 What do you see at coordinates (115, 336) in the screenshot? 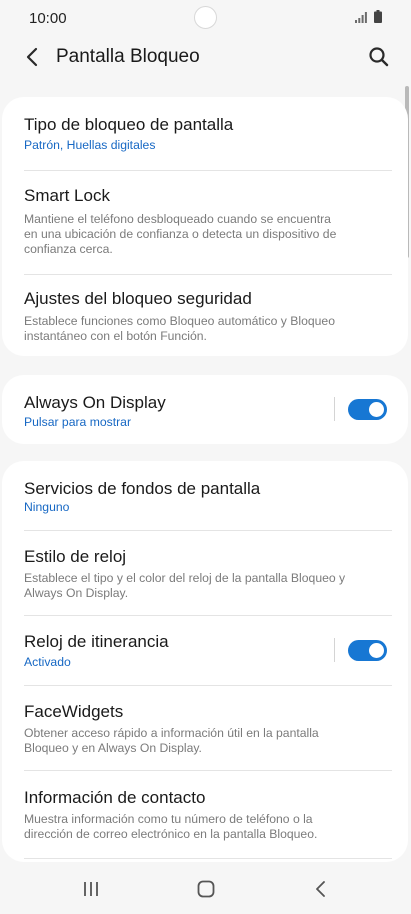
I see `secure-lock-settings-desc-line2: instantáneo con el botón Función.` at bounding box center [115, 336].